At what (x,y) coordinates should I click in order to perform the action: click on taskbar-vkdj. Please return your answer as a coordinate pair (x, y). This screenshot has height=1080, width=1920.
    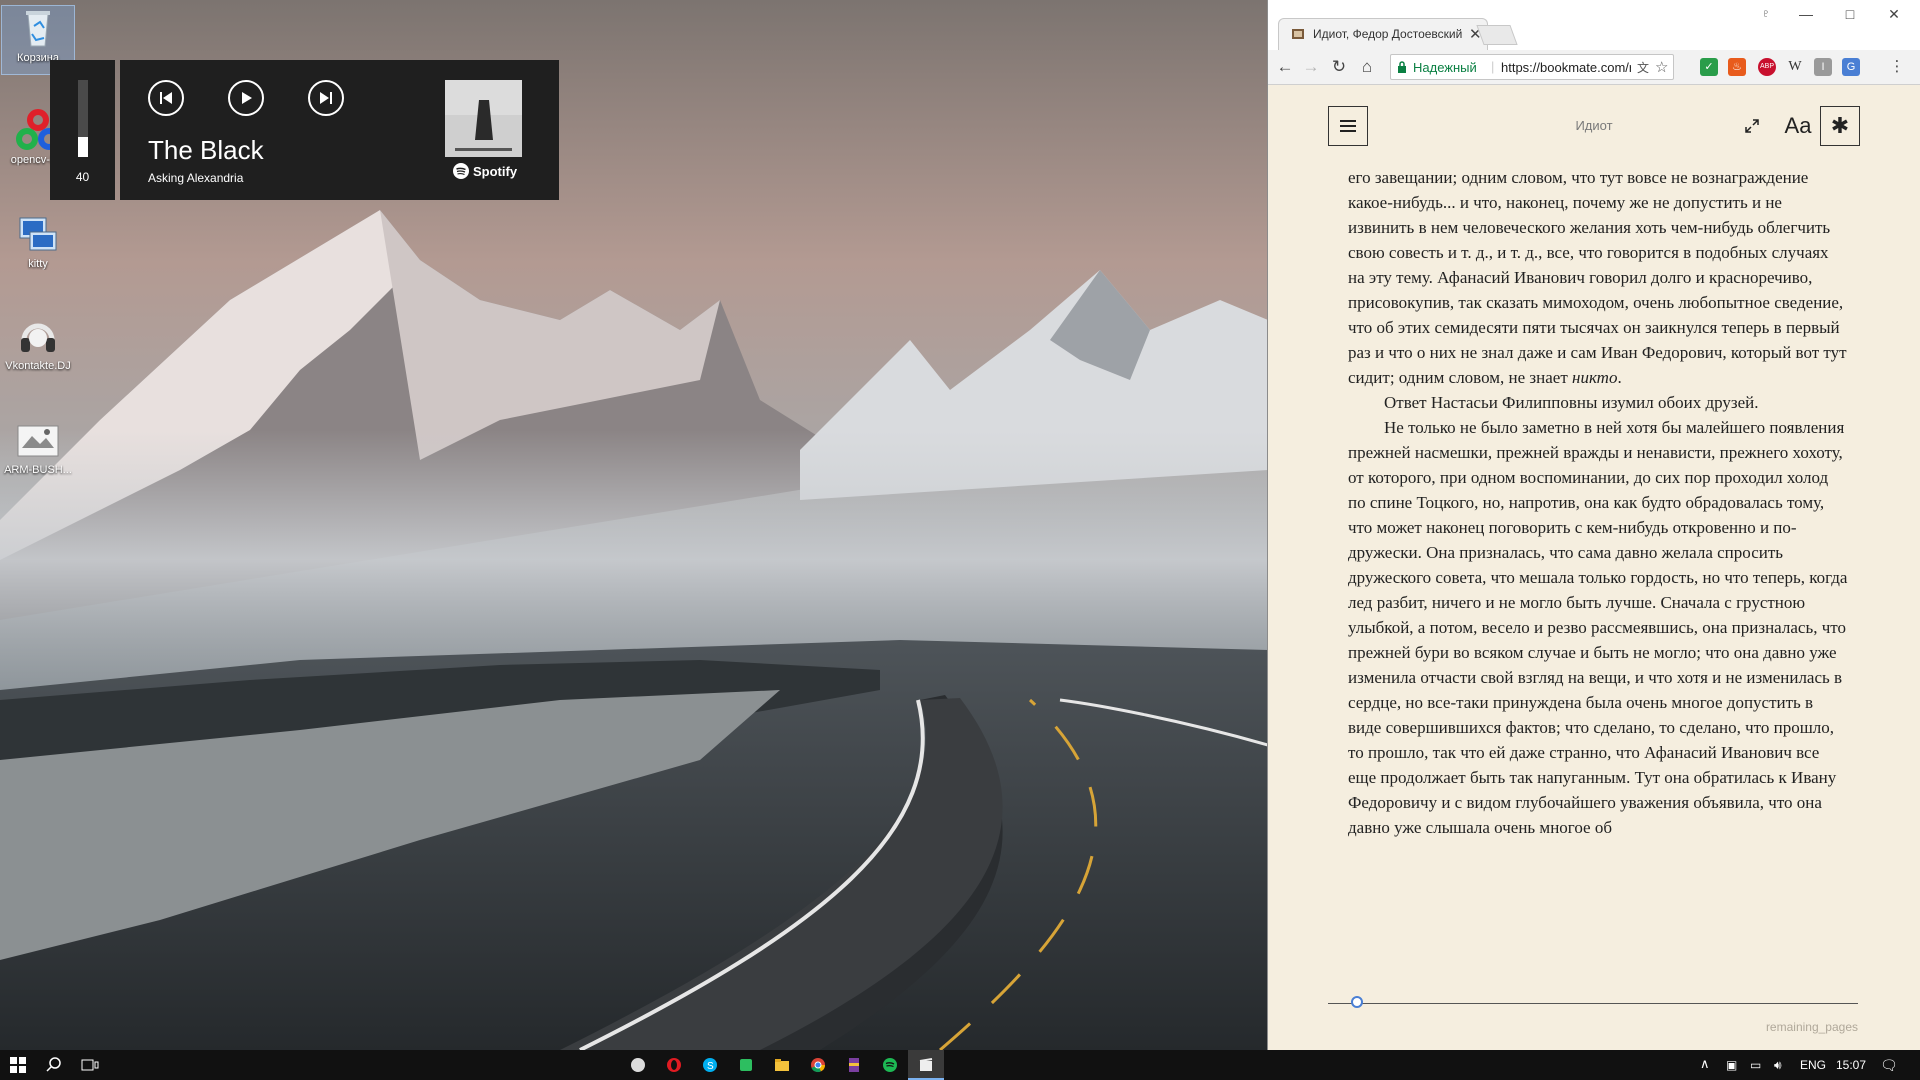
    Looking at the image, I should click on (638, 1065).